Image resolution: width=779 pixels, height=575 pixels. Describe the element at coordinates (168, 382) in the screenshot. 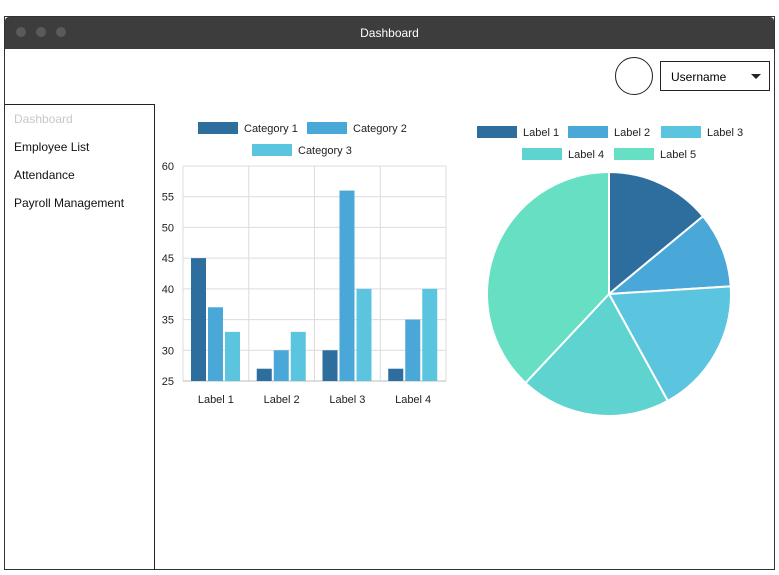

I see `y-tick-label: 25` at that location.